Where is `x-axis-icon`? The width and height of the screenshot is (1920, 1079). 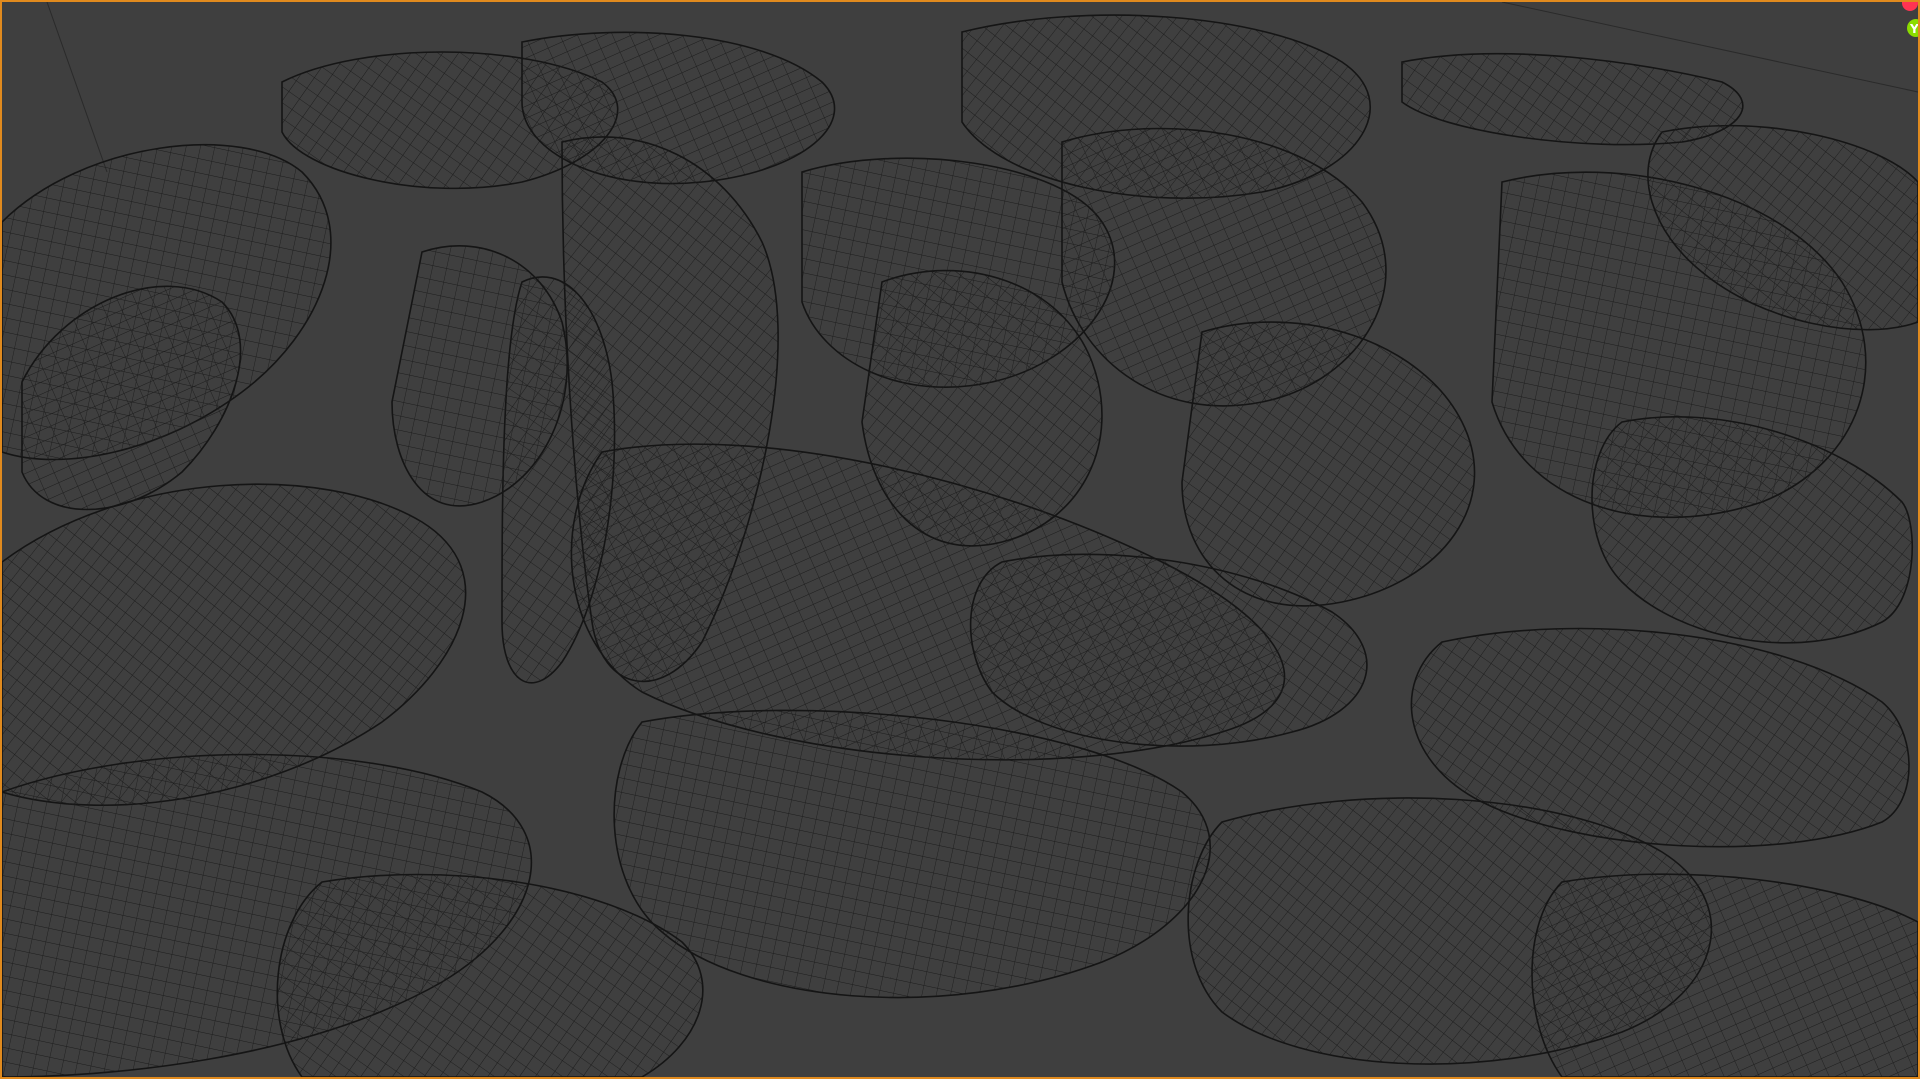
x-axis-icon is located at coordinates (1910, 6).